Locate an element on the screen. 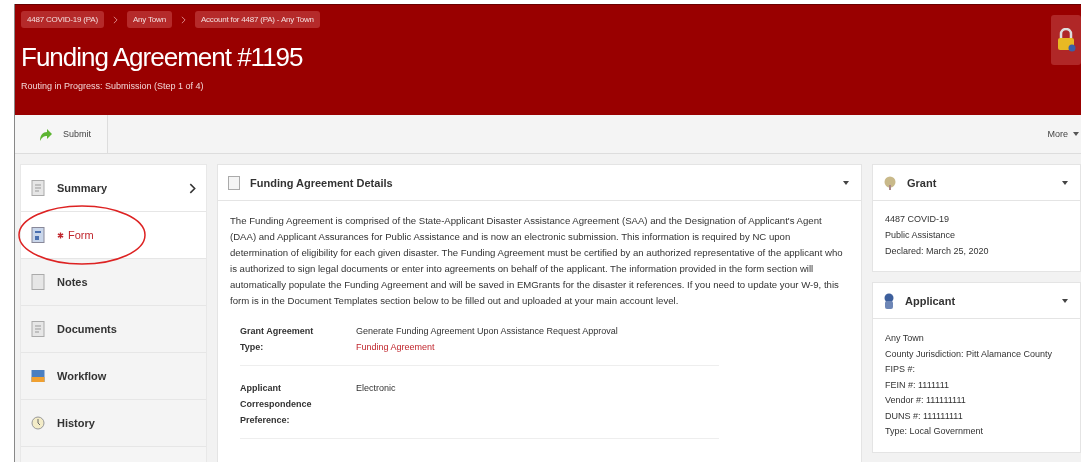  more-button: More is located at coordinates (1060, 134).